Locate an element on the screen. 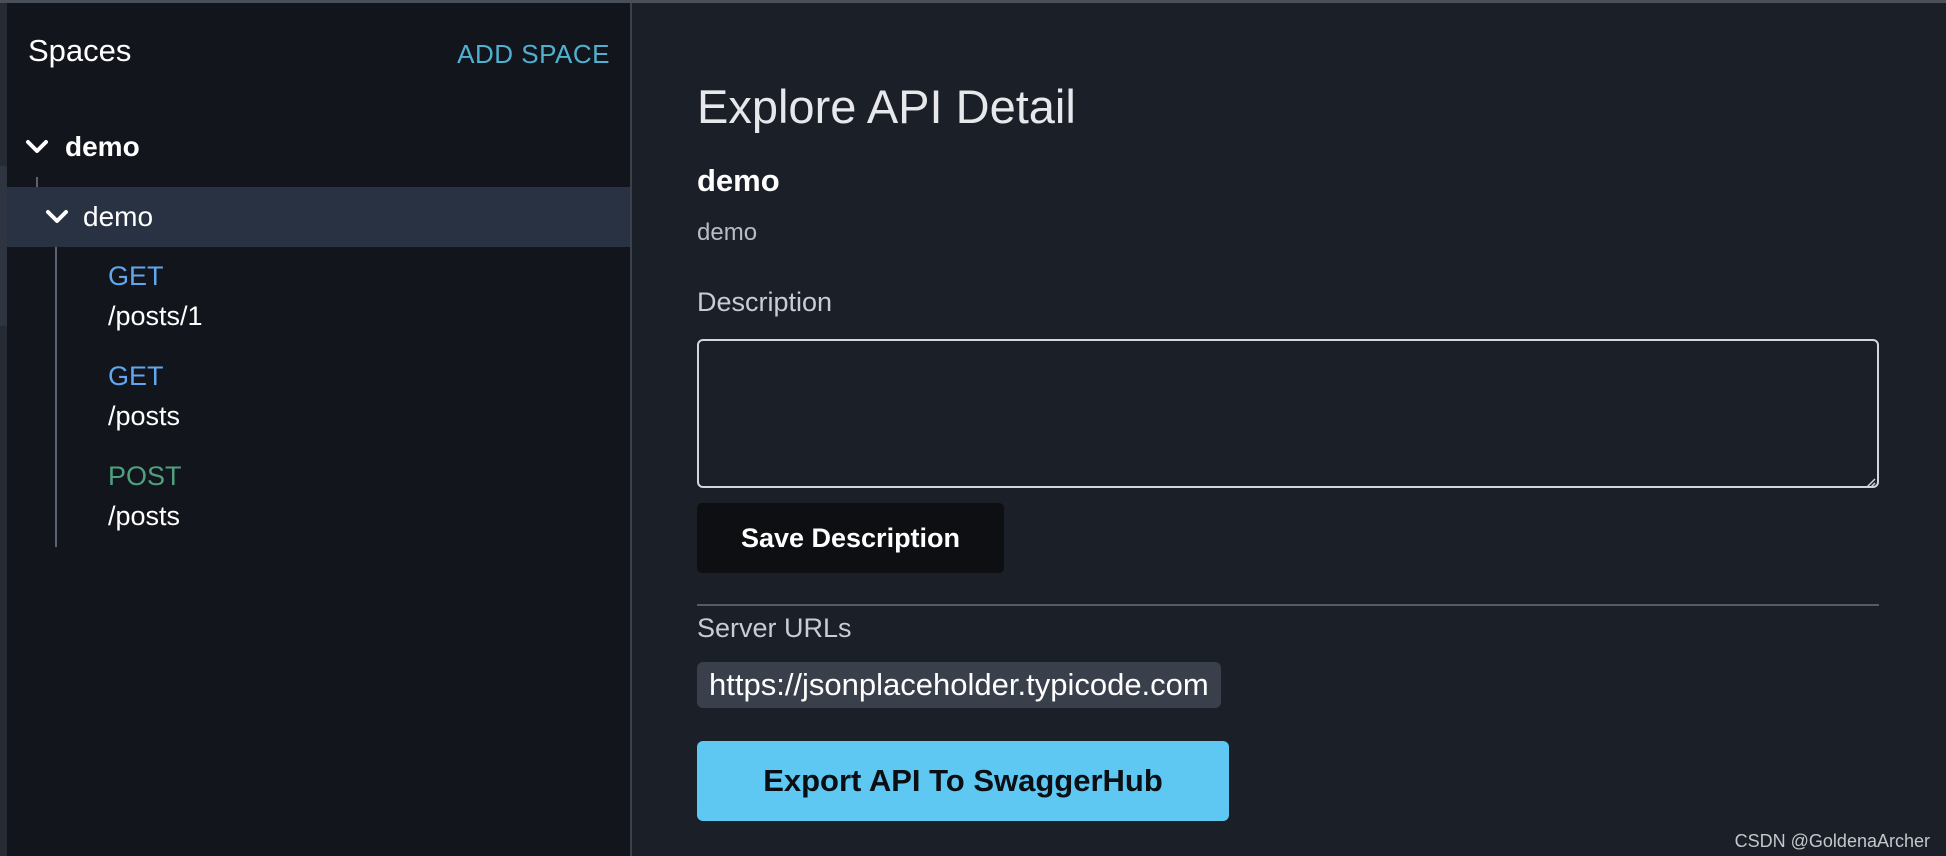 The image size is (1946, 856). left-edge-highlight is located at coordinates (3, 246).